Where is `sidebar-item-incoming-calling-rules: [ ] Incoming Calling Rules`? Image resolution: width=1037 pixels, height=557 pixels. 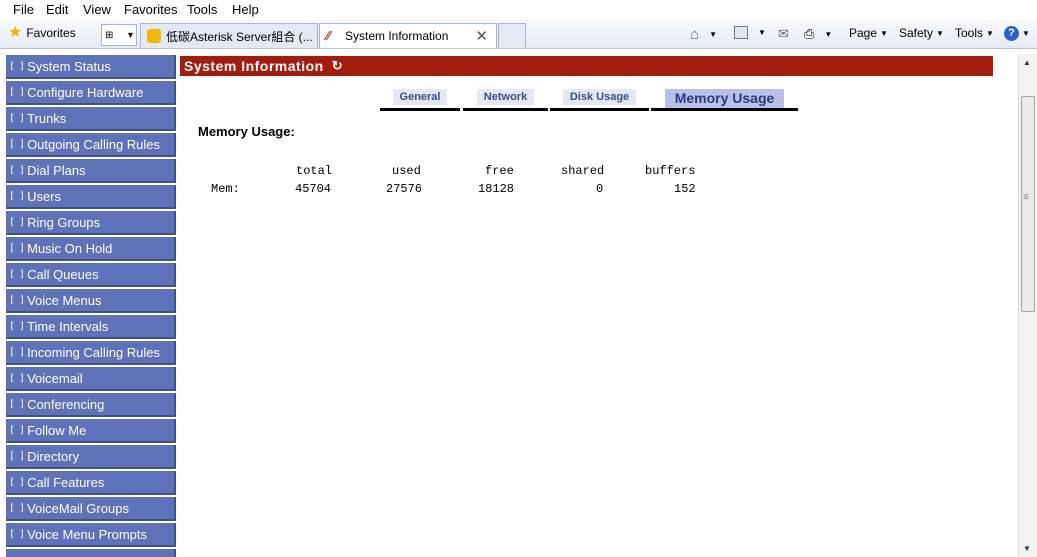
sidebar-item-incoming-calling-rules: [ ] Incoming Calling Rules is located at coordinates (91, 353).